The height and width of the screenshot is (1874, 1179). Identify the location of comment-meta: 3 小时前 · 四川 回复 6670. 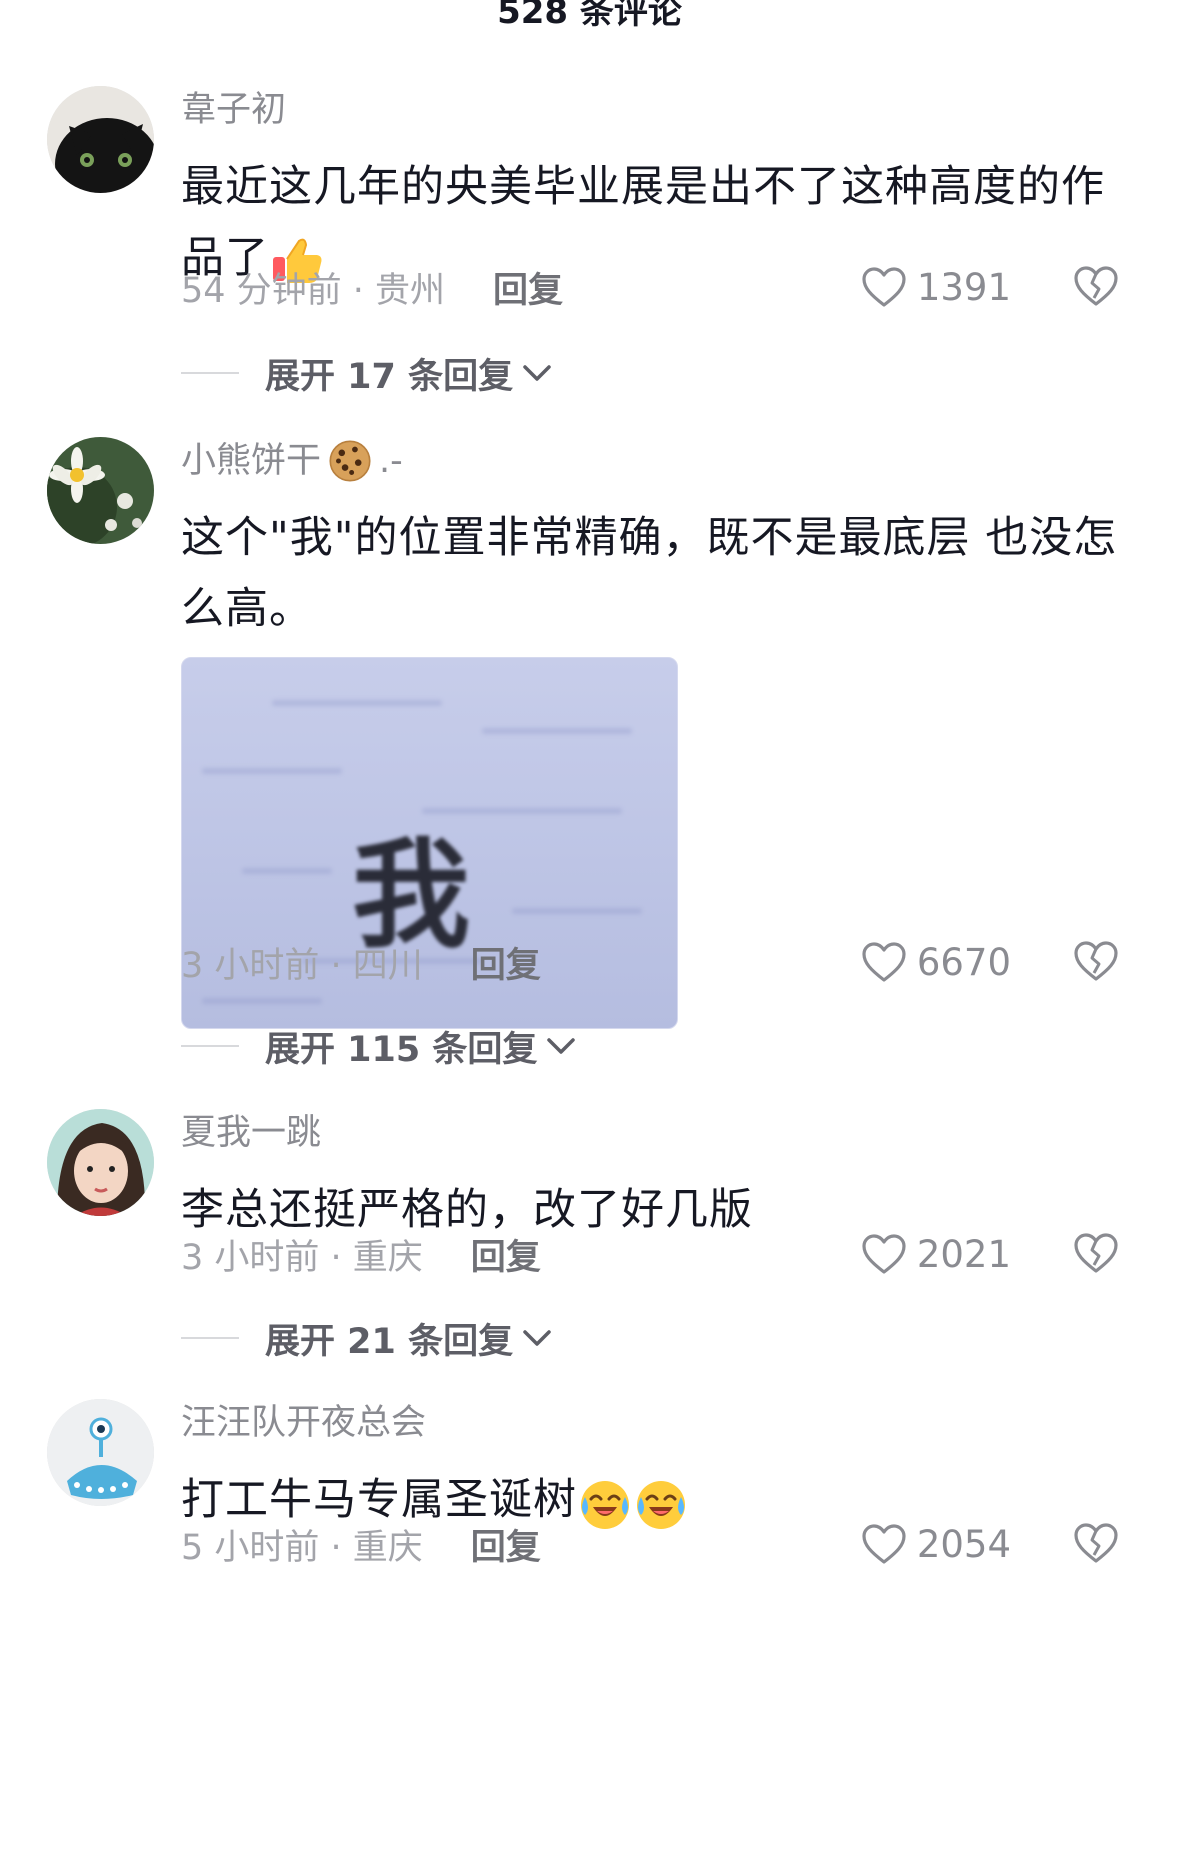
(650, 962).